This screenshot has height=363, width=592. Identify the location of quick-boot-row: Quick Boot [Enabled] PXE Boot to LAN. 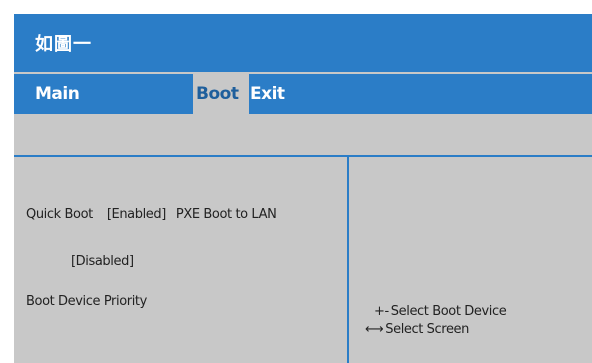
(151, 214).